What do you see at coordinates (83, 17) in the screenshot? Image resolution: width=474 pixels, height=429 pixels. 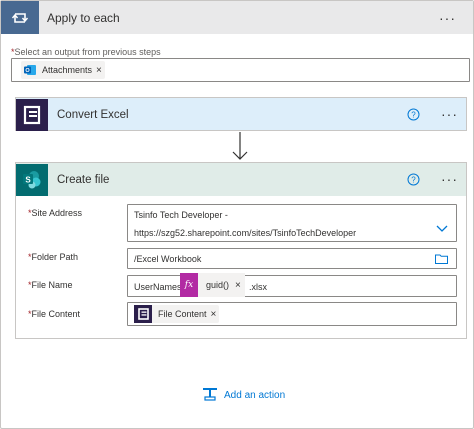 I see `apply-to-each-title: Apply to each` at bounding box center [83, 17].